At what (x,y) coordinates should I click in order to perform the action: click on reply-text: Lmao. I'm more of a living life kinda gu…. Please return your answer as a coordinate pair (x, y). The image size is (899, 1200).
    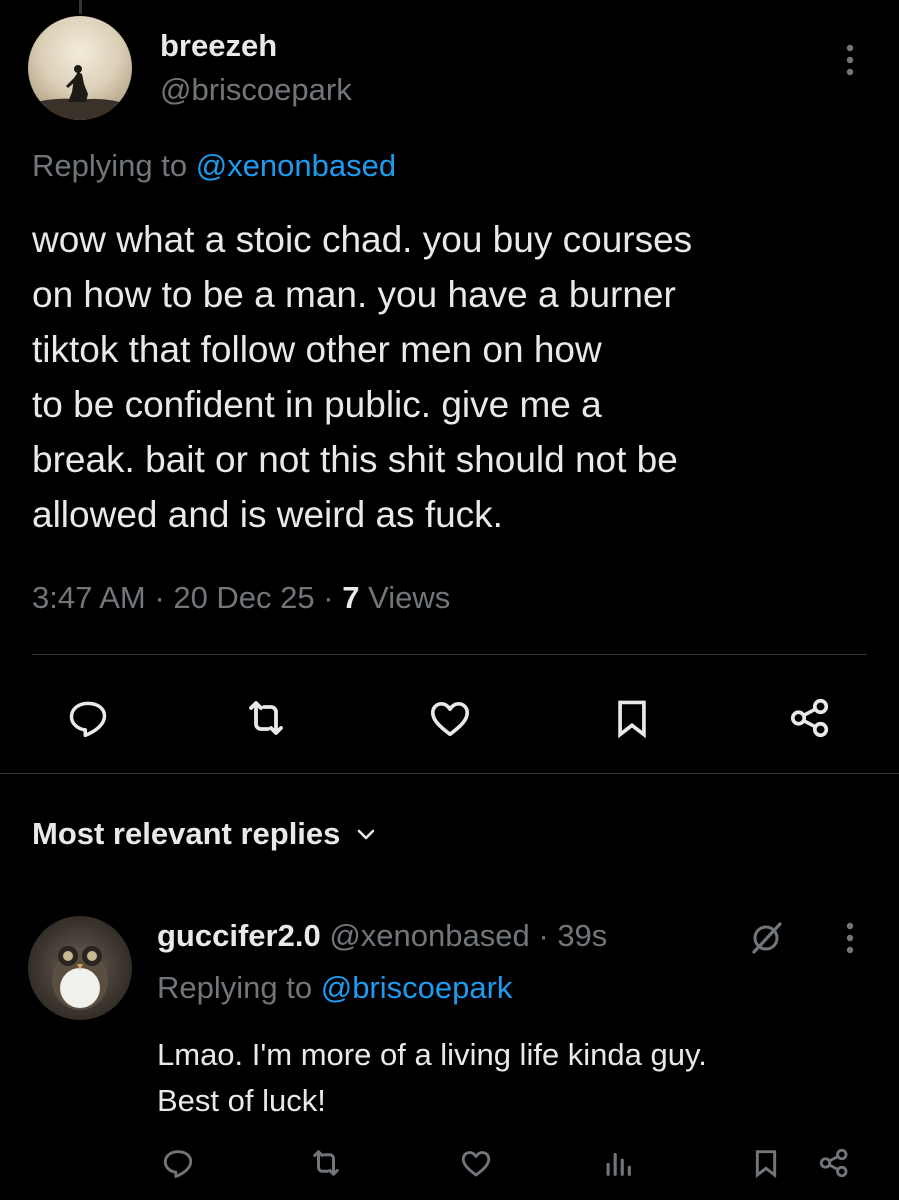
    Looking at the image, I should click on (432, 1077).